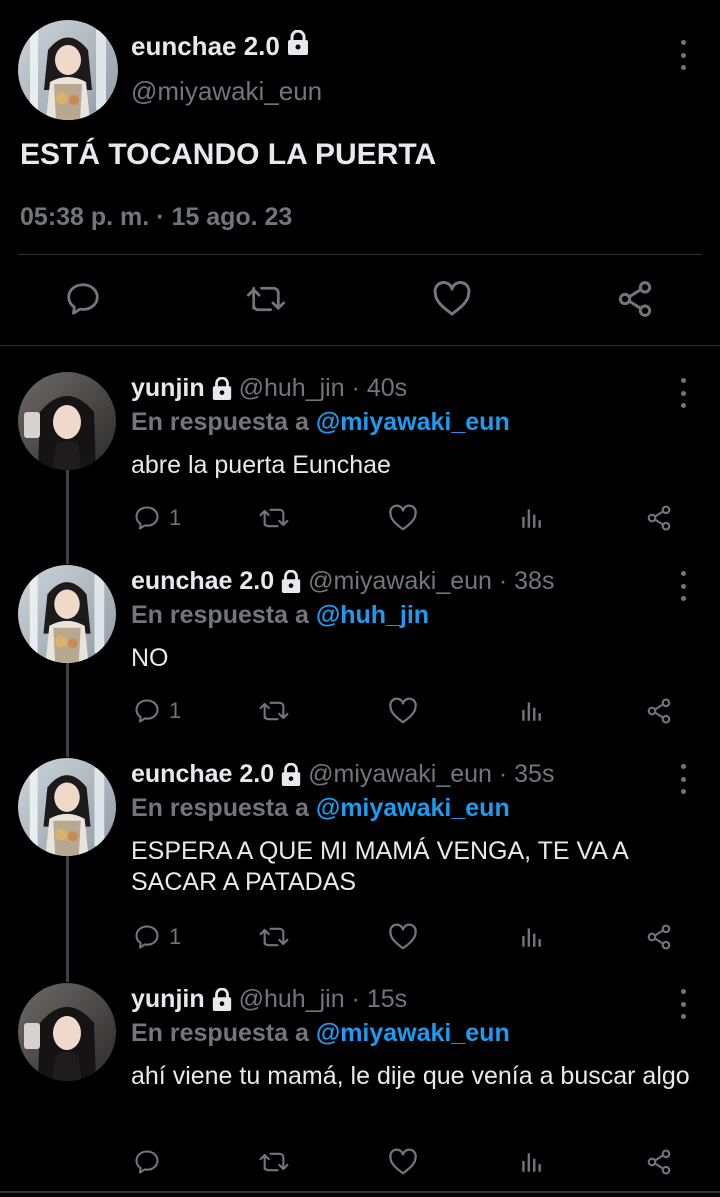 The height and width of the screenshot is (1197, 720). I want to click on tweet-text: ESTÁ TOCANDO LA PUERTA, so click(228, 154).